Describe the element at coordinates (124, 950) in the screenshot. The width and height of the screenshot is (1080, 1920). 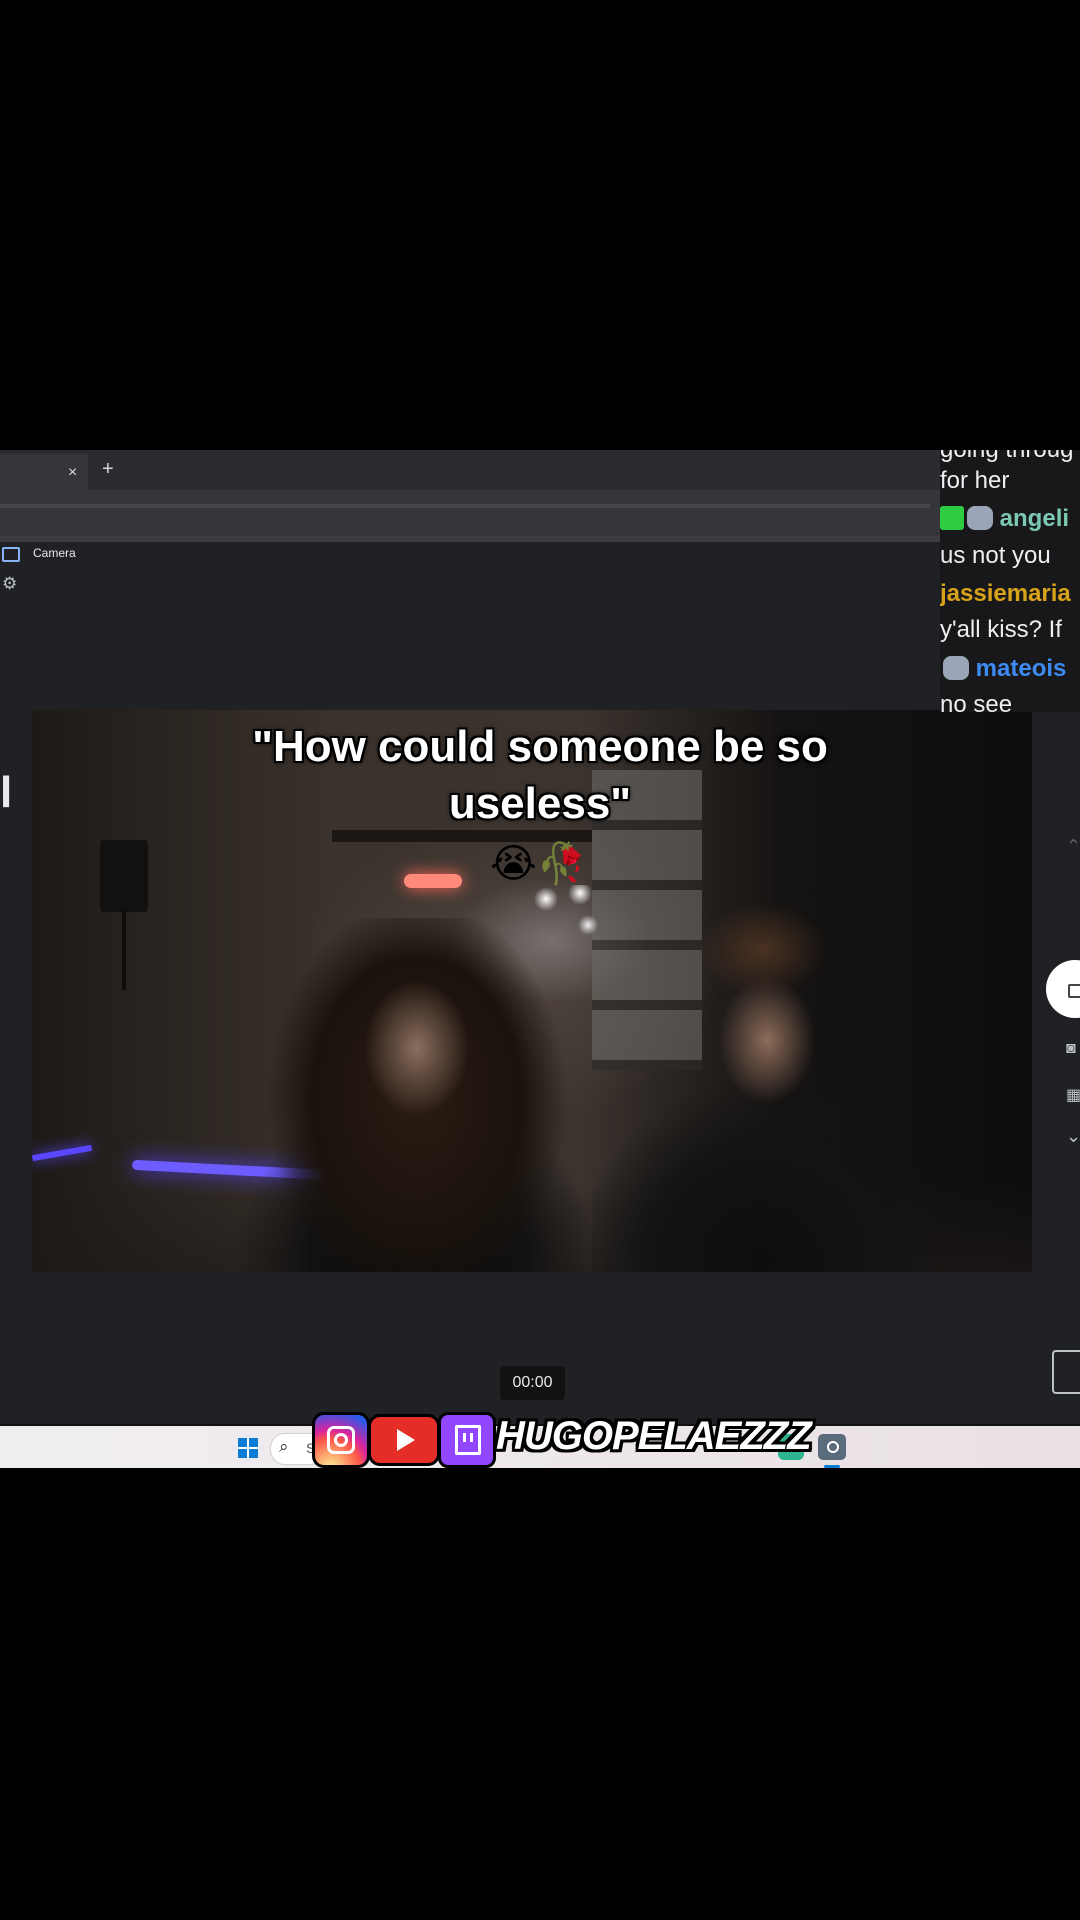
I see `tripod-shape` at that location.